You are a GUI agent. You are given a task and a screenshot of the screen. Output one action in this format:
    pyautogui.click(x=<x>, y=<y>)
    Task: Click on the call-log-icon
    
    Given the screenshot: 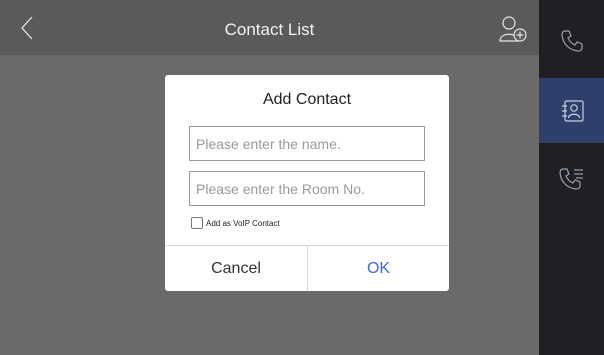 What is the action you would take?
    pyautogui.click(x=570, y=178)
    